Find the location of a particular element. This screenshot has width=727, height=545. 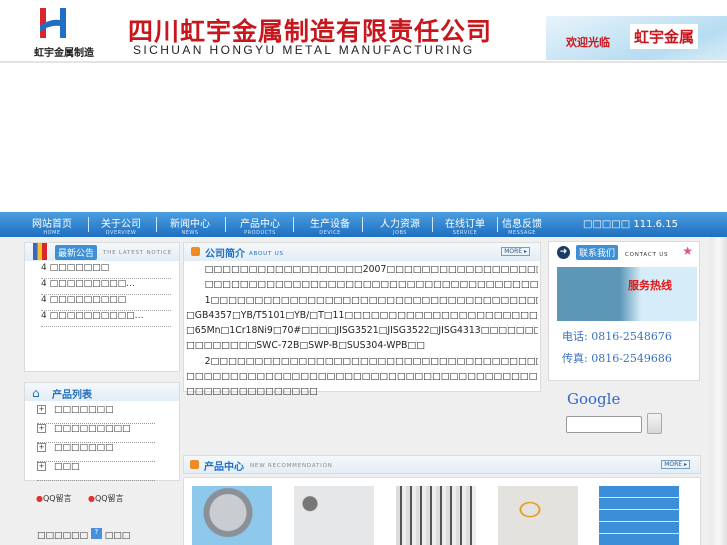

phone-number: 电话: 0816-2548676 is located at coordinates (617, 336).